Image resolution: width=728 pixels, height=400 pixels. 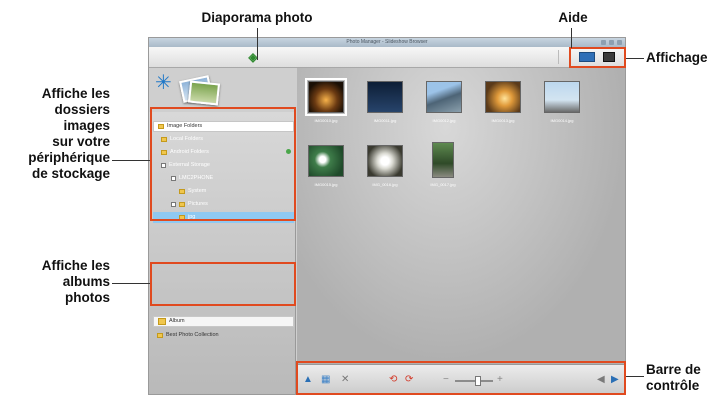 What do you see at coordinates (257, 44) in the screenshot?
I see `leader-line-slideshow` at bounding box center [257, 44].